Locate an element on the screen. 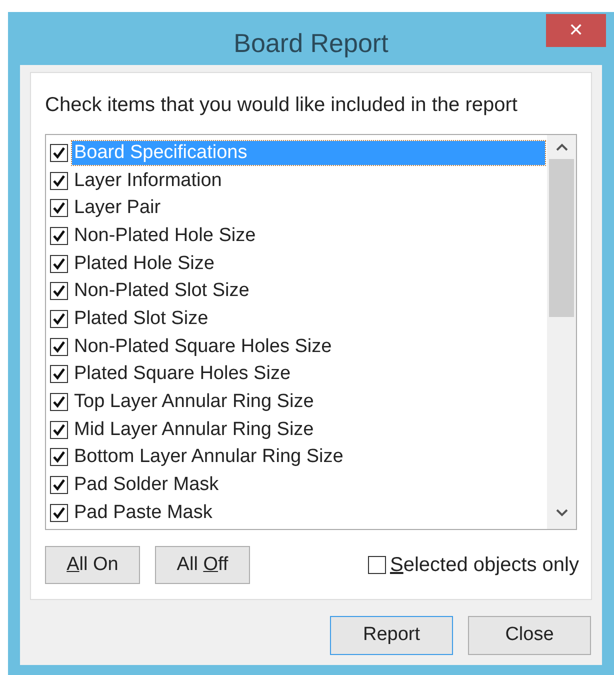 The height and width of the screenshot is (675, 614). scroll-up-icon is located at coordinates (562, 147).